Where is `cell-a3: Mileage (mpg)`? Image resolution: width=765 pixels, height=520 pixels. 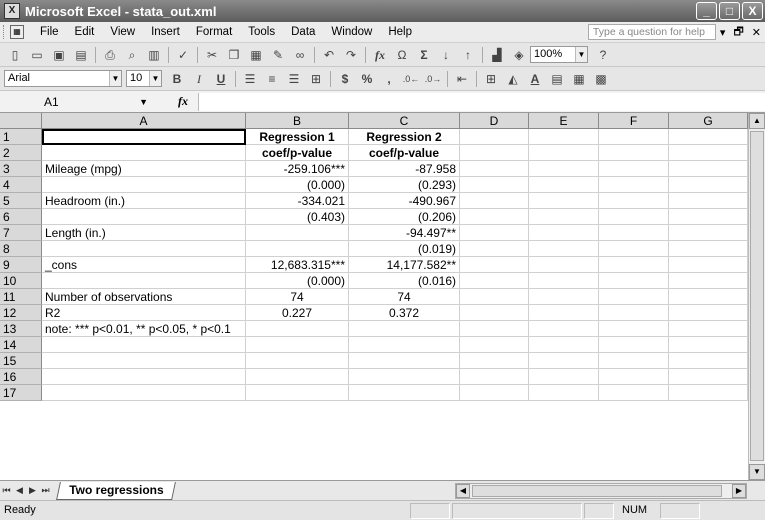
cell-a3: Mileage (mpg) is located at coordinates (144, 169).